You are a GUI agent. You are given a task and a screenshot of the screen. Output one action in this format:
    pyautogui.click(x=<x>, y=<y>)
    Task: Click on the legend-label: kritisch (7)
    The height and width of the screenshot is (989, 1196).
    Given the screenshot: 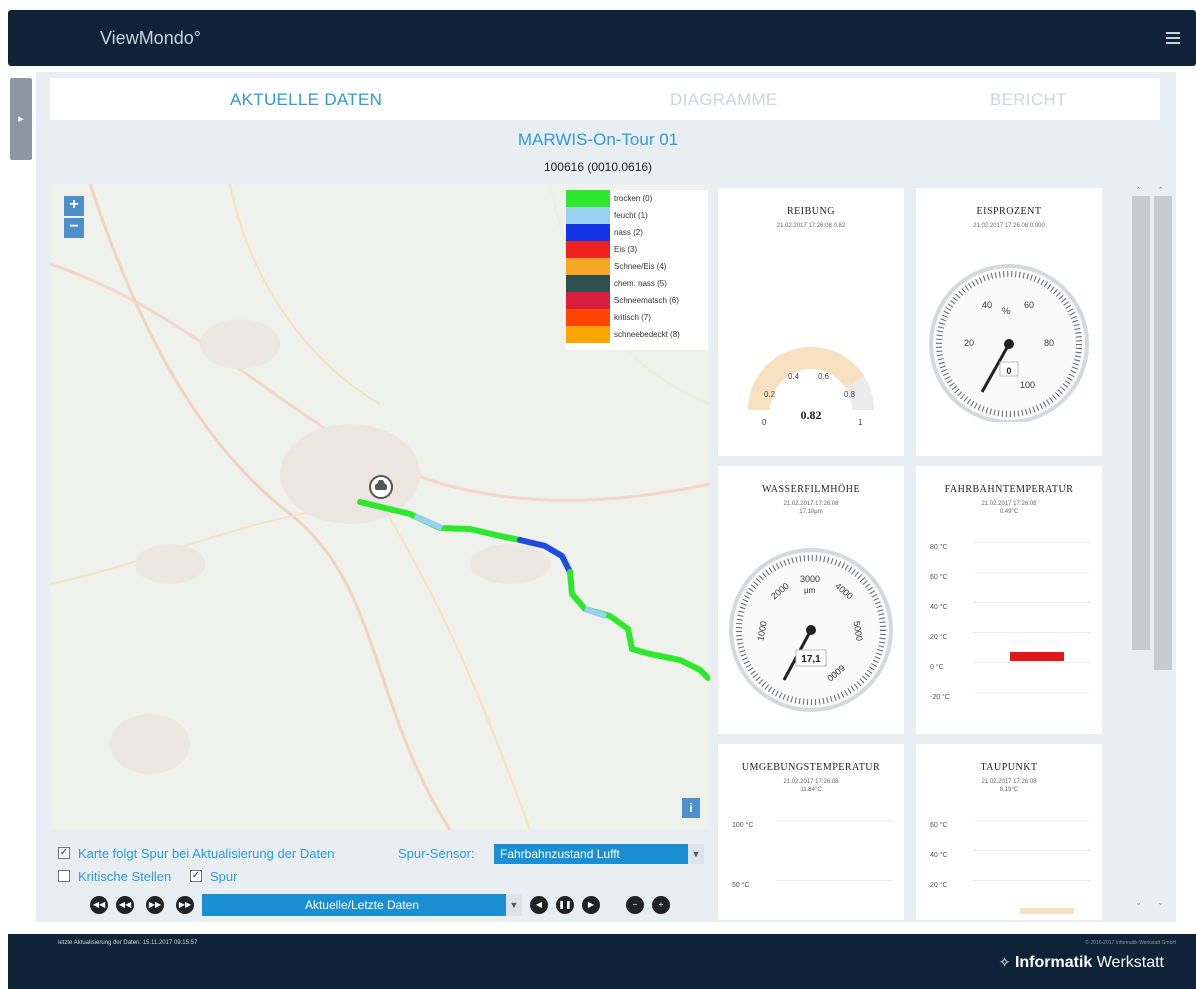 What is the action you would take?
    pyautogui.click(x=632, y=317)
    